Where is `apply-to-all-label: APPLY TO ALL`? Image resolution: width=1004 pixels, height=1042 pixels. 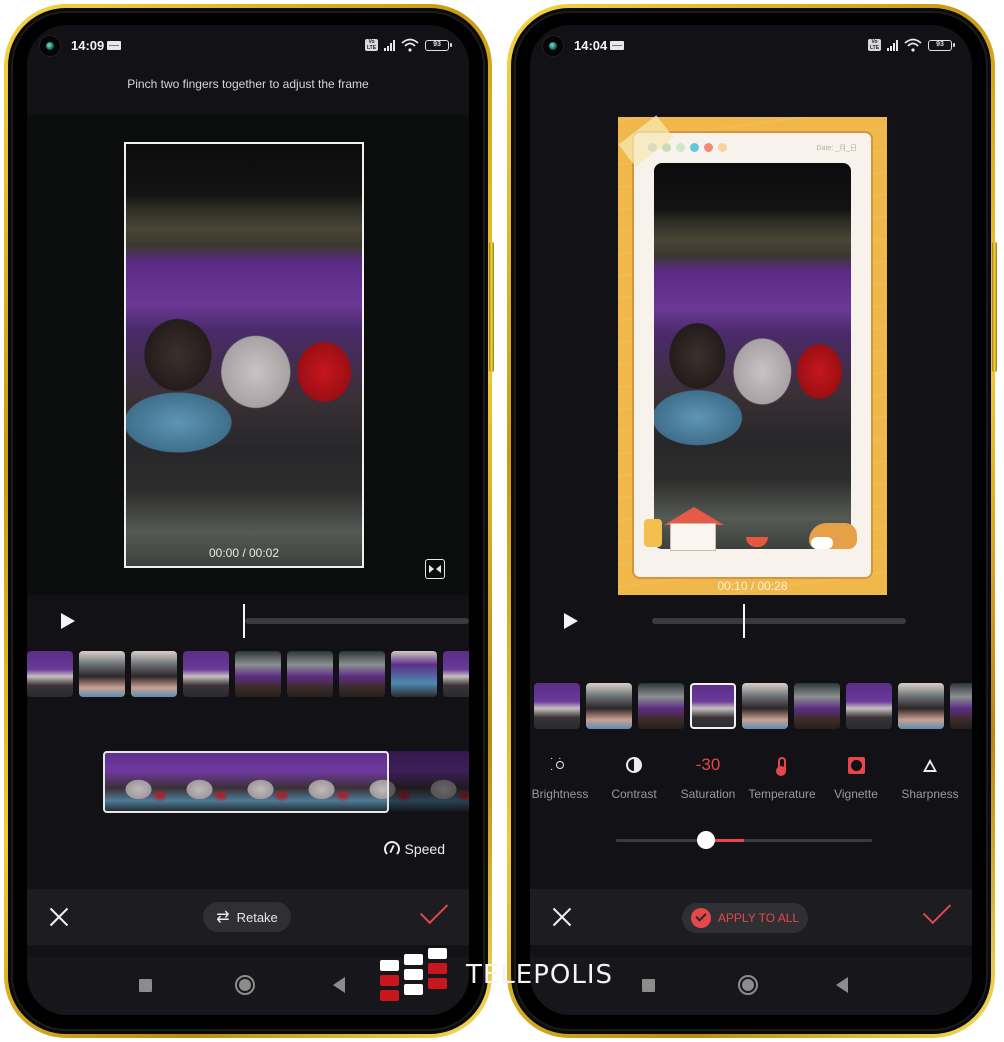 apply-to-all-label: APPLY TO ALL is located at coordinates (758, 918).